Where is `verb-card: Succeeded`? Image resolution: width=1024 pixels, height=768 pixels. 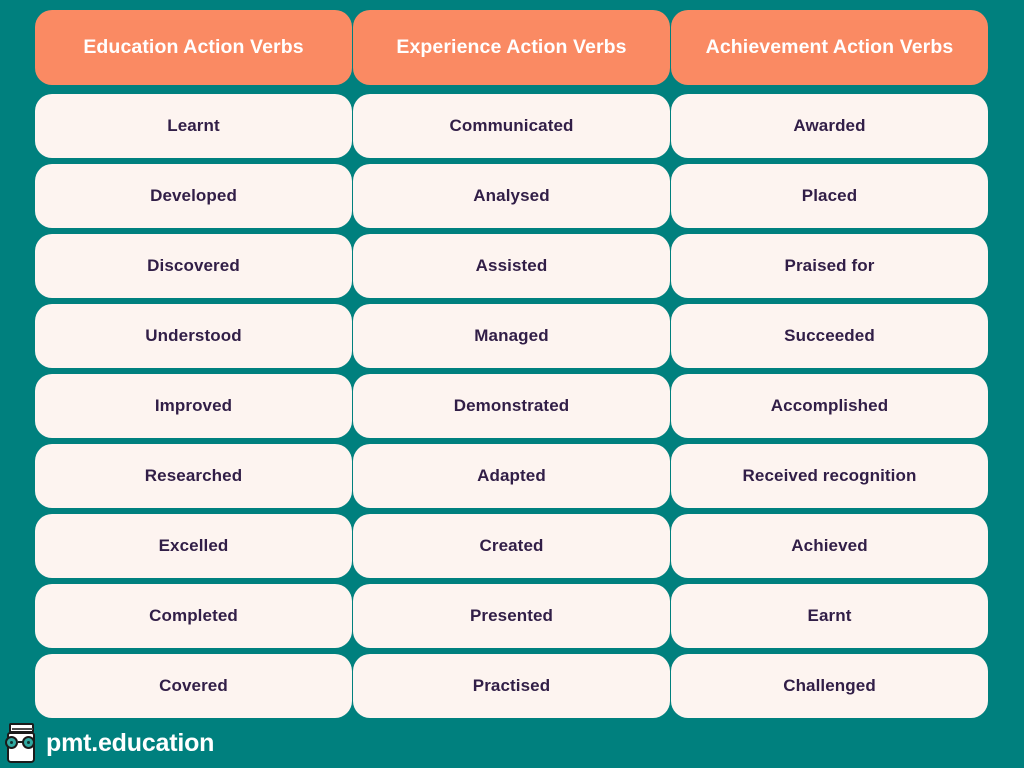 verb-card: Succeeded is located at coordinates (829, 336).